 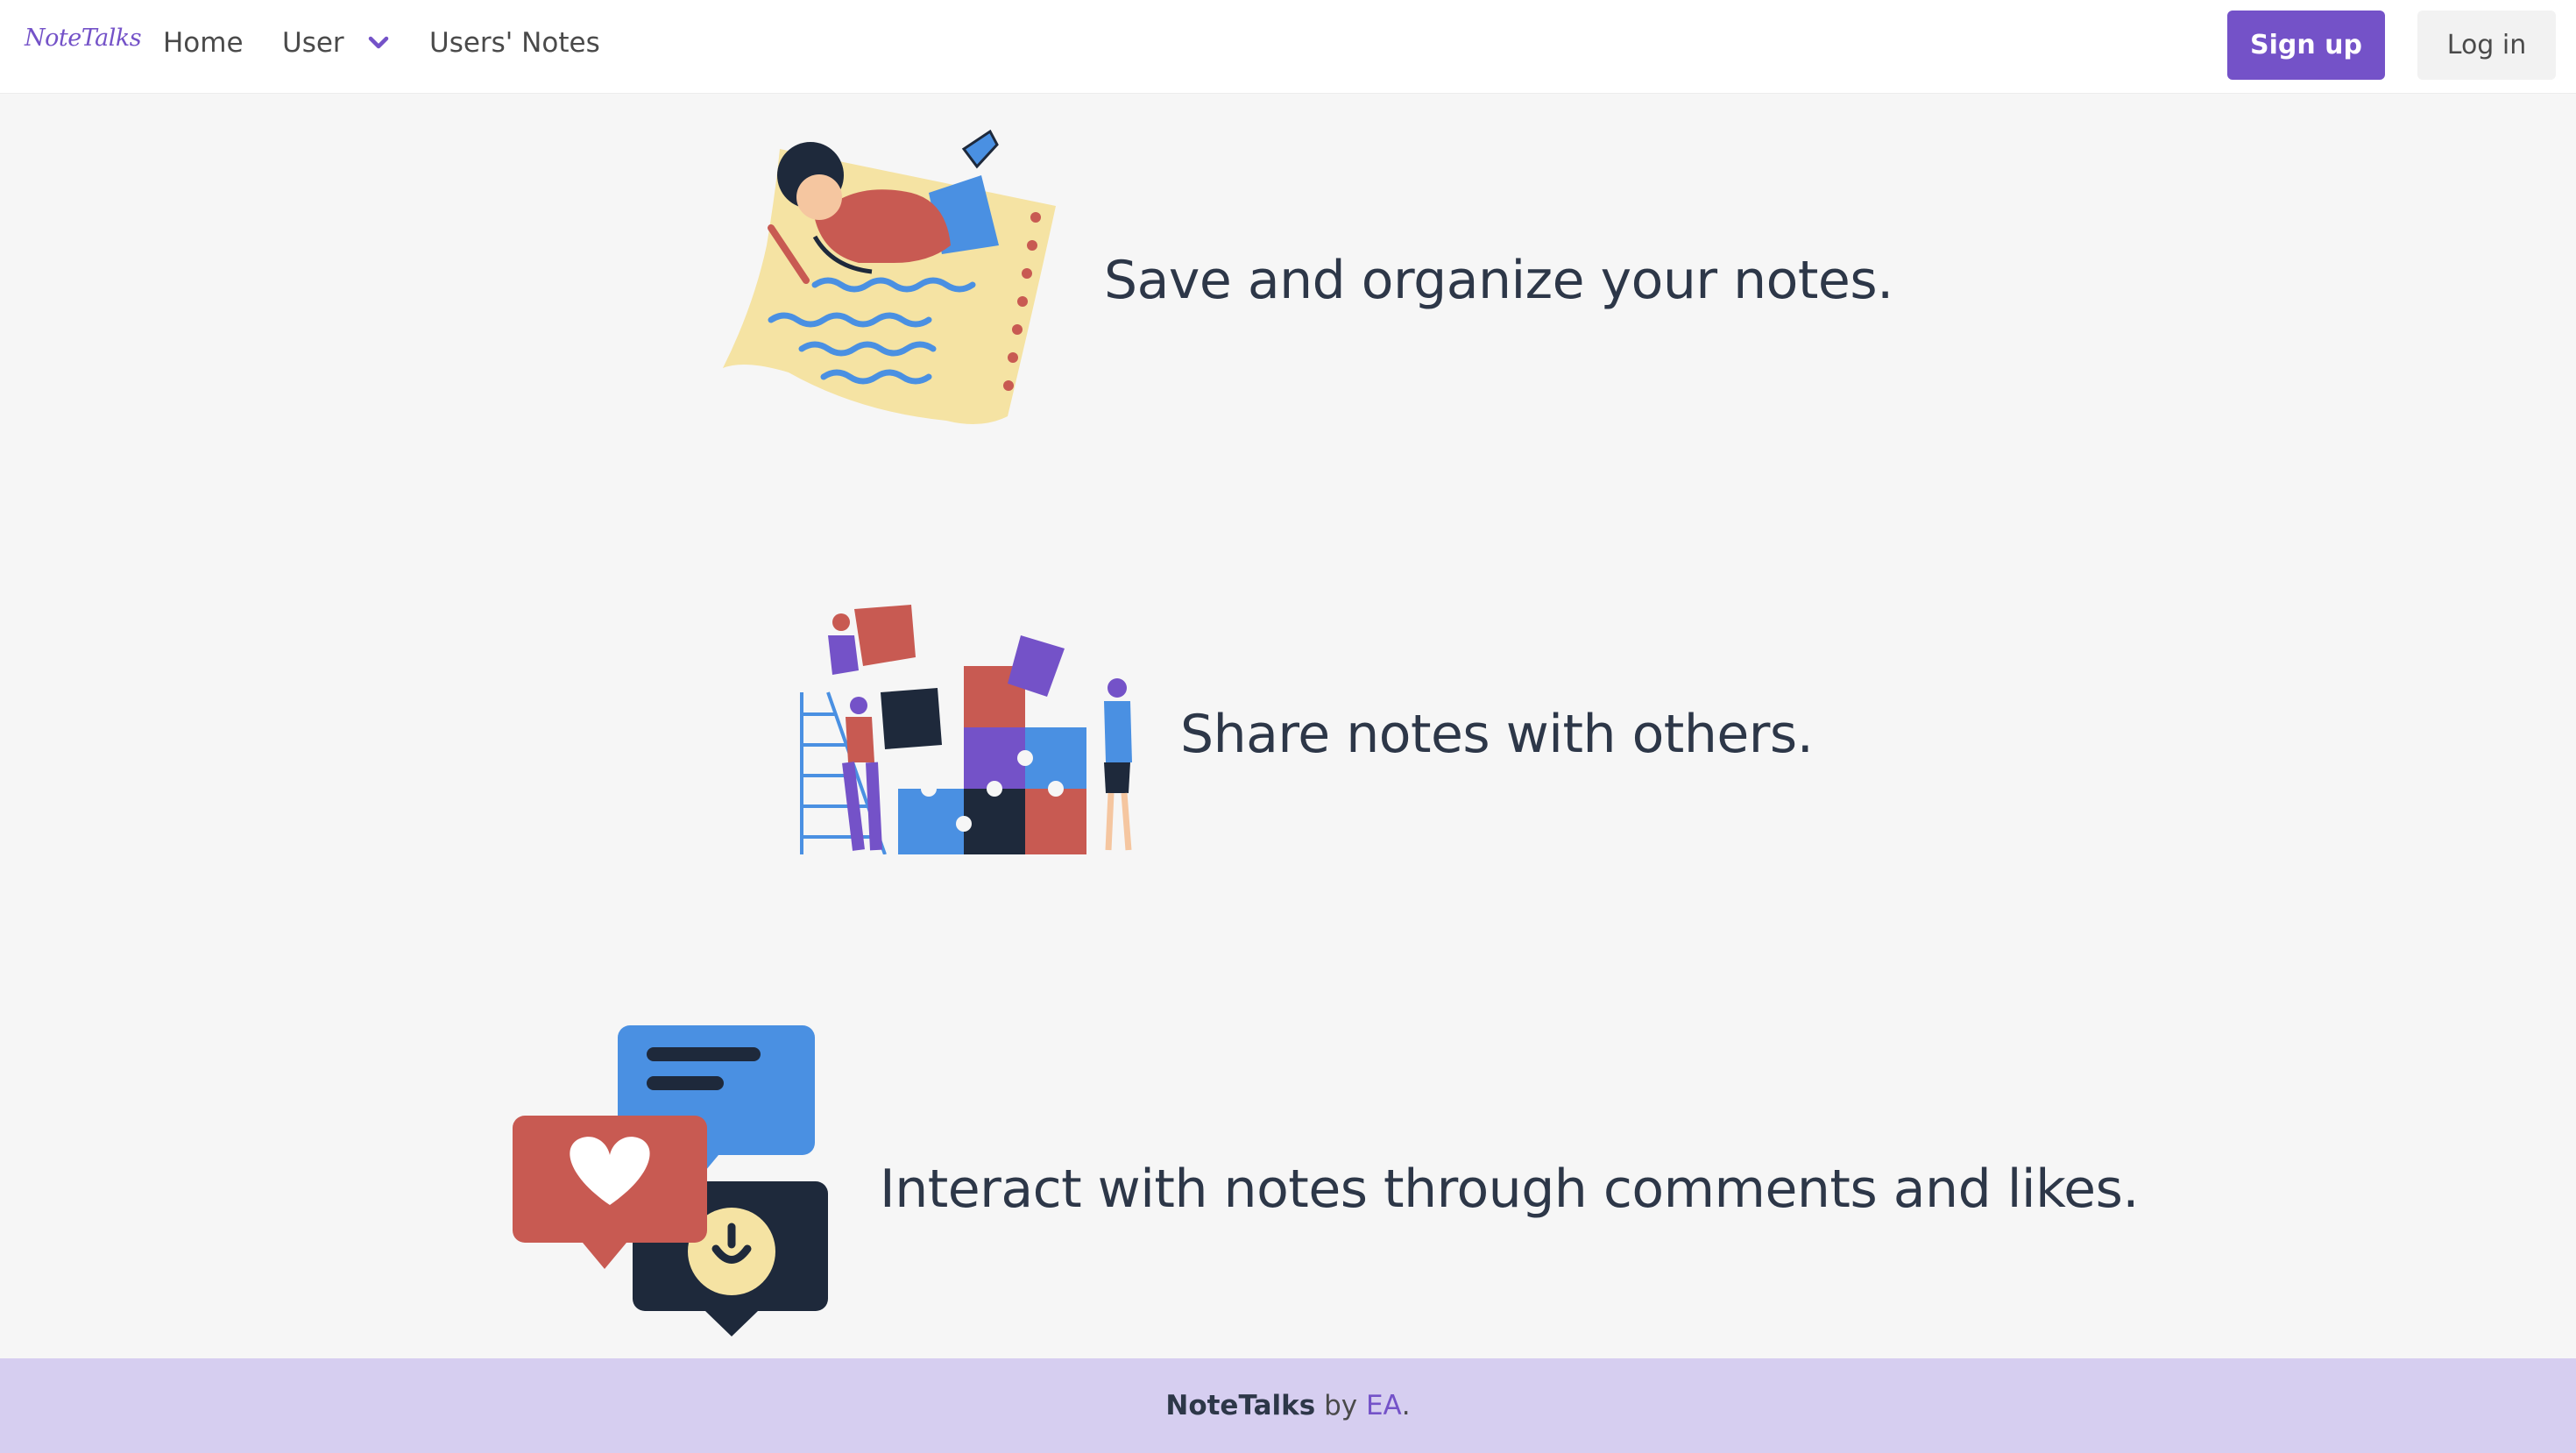 I want to click on nav-user-label: User, so click(x=313, y=43).